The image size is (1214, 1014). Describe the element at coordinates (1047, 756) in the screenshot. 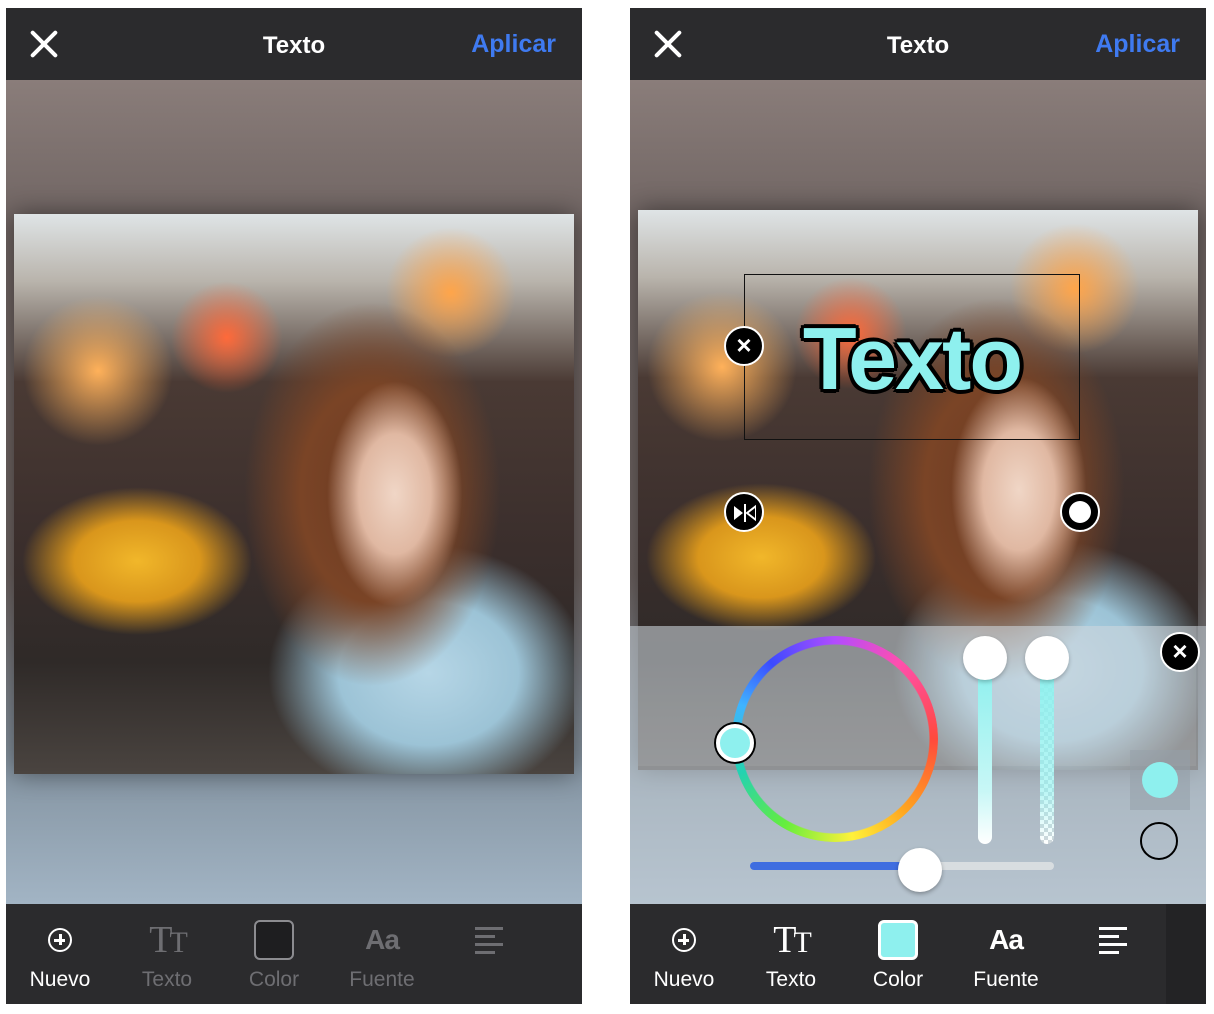

I see `opacity-slider` at that location.